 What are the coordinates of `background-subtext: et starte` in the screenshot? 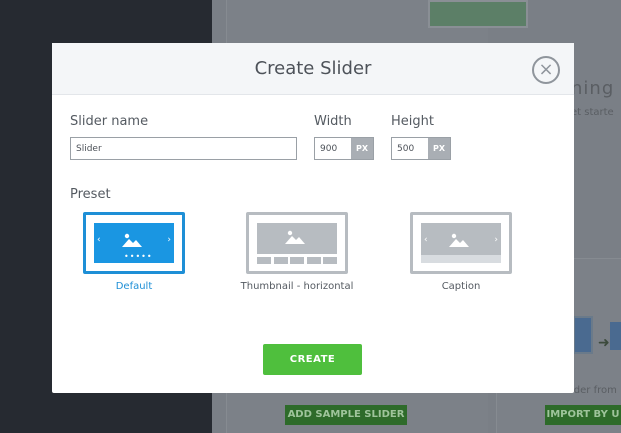 It's located at (592, 112).